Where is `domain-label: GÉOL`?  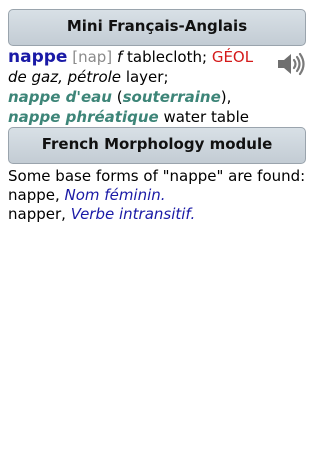 domain-label: GÉOL is located at coordinates (232, 57).